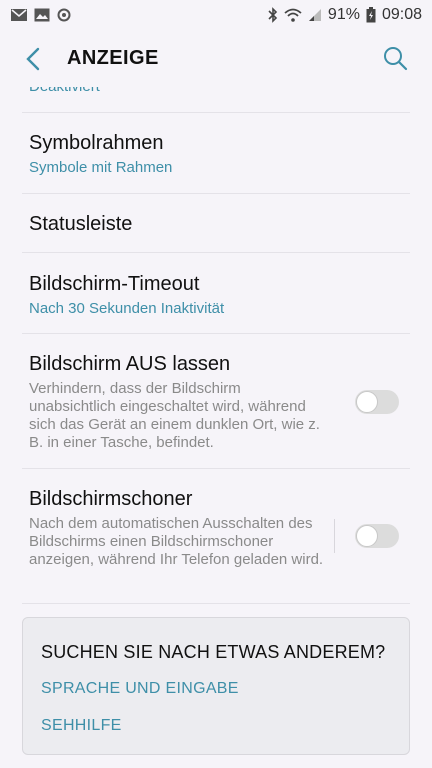  What do you see at coordinates (114, 284) in the screenshot?
I see `setting-title: Bildschirm-Timeout` at bounding box center [114, 284].